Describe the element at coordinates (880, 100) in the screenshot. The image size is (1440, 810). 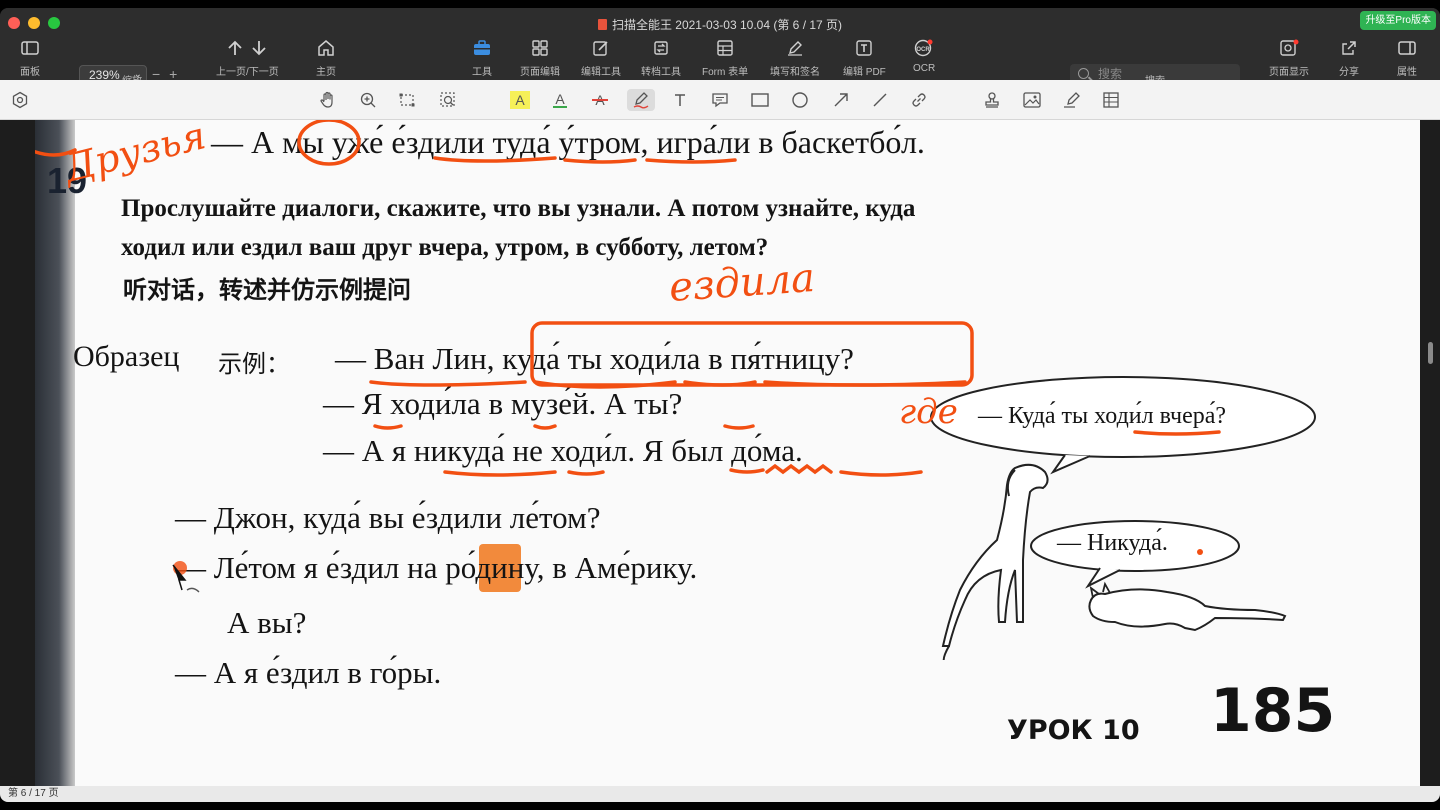
I see `line-icon` at that location.